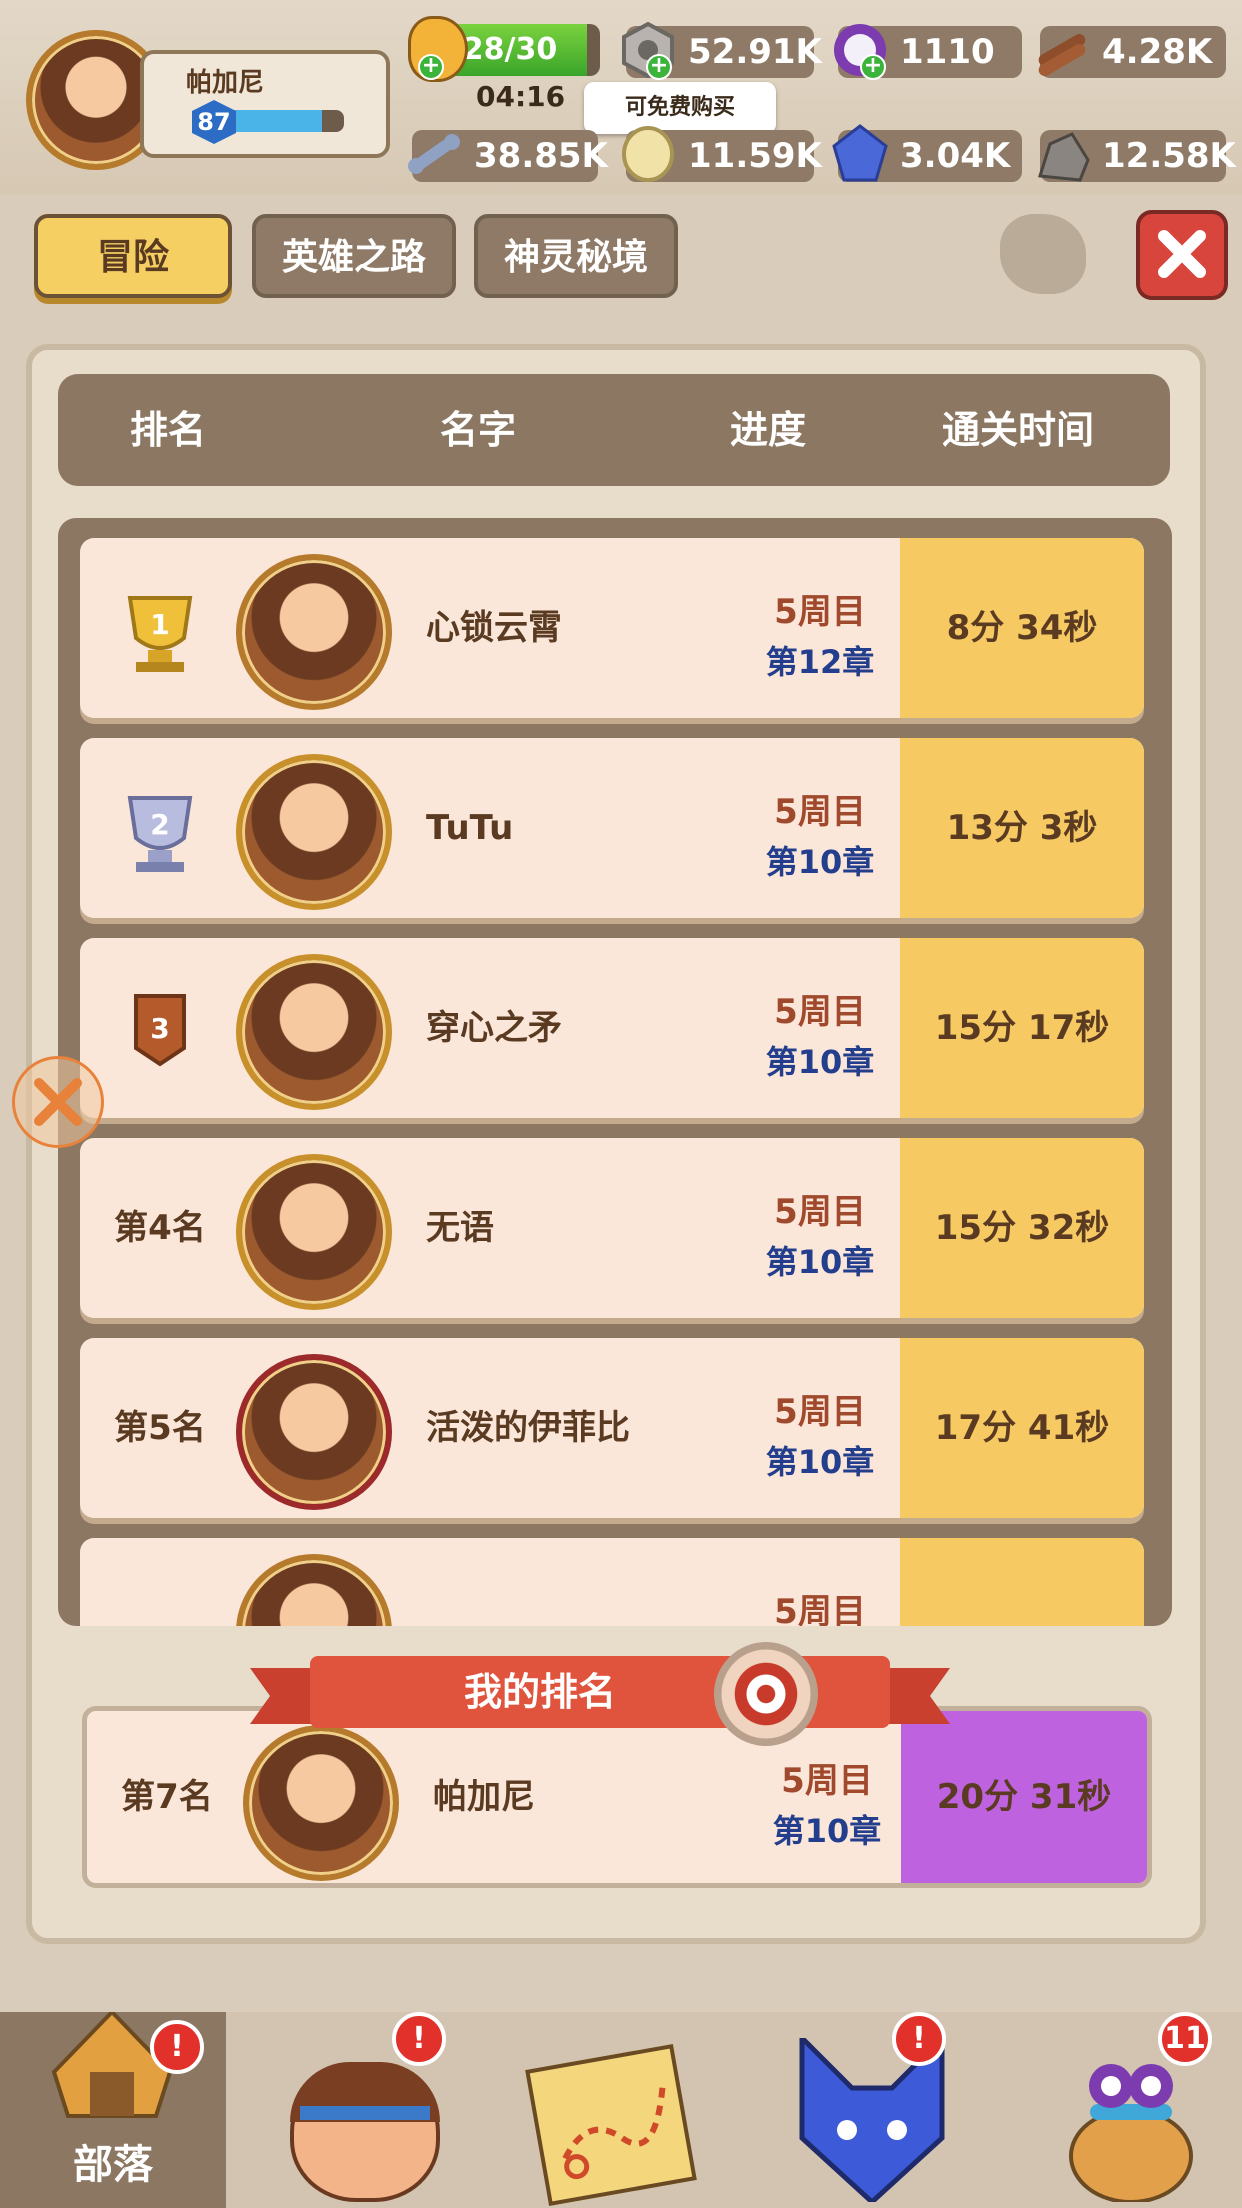 The image size is (1242, 2208). I want to click on row-name: 无语, so click(460, 1228).